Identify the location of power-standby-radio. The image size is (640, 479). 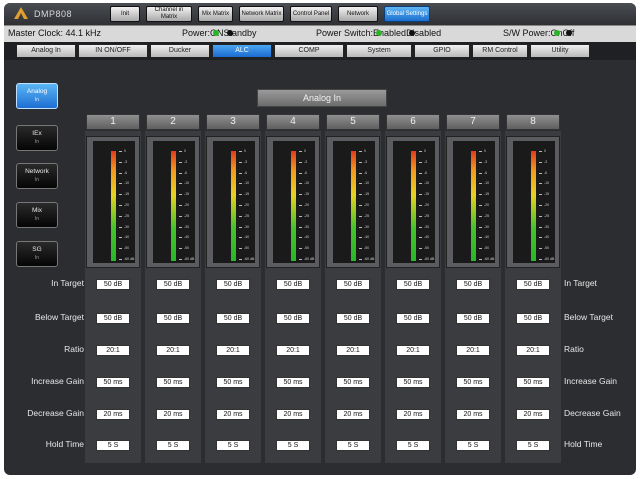
(229, 33).